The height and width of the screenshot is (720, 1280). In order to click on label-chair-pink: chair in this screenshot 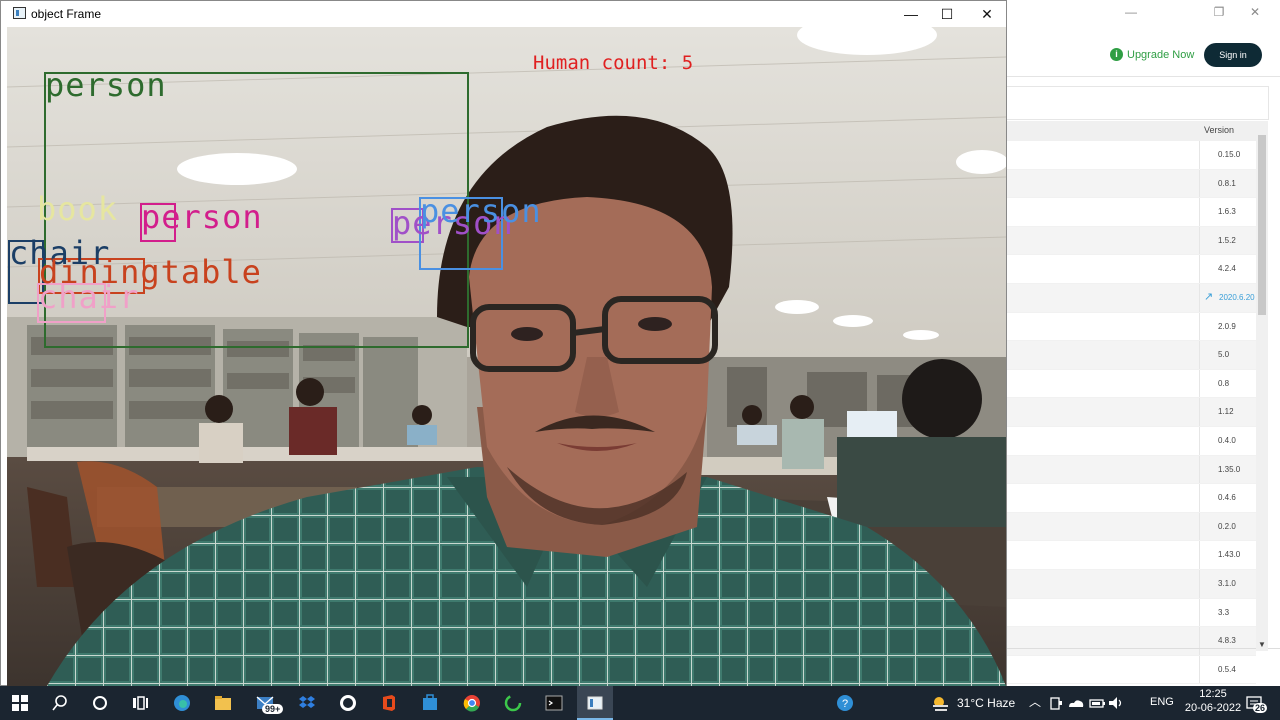, I will do `click(89, 297)`.